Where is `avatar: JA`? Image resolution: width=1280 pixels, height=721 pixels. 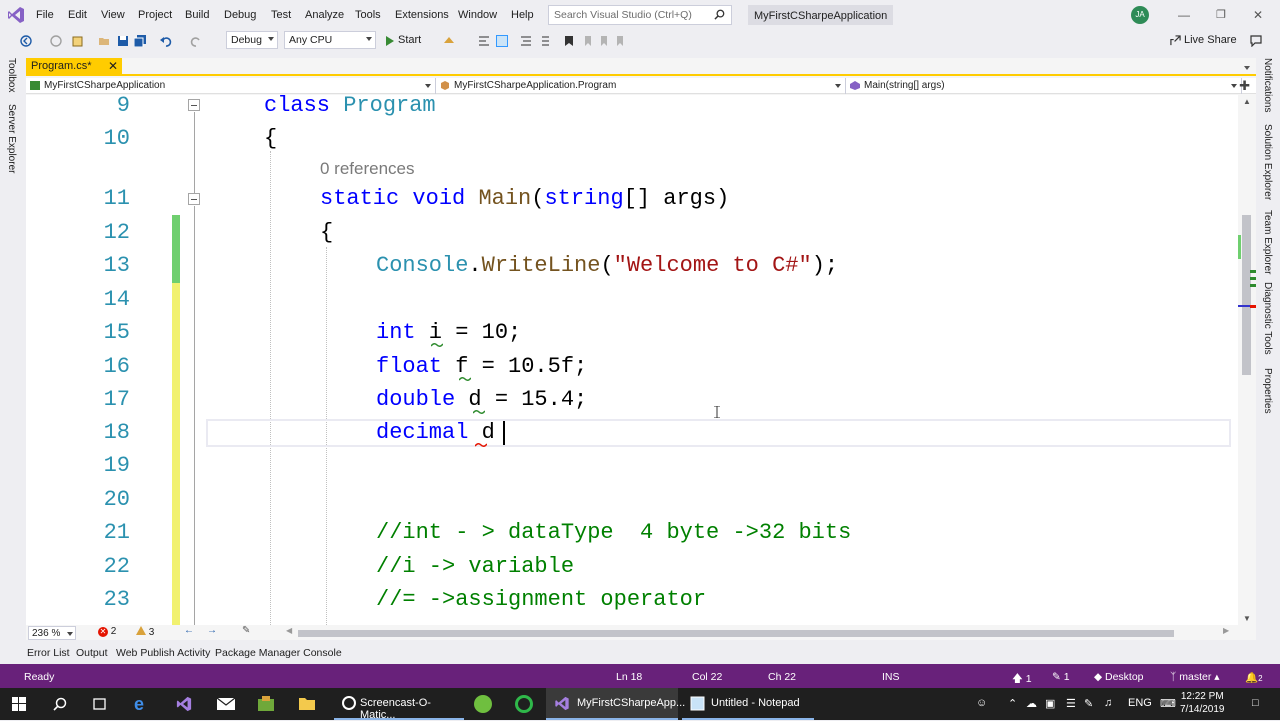
avatar: JA is located at coordinates (1140, 15).